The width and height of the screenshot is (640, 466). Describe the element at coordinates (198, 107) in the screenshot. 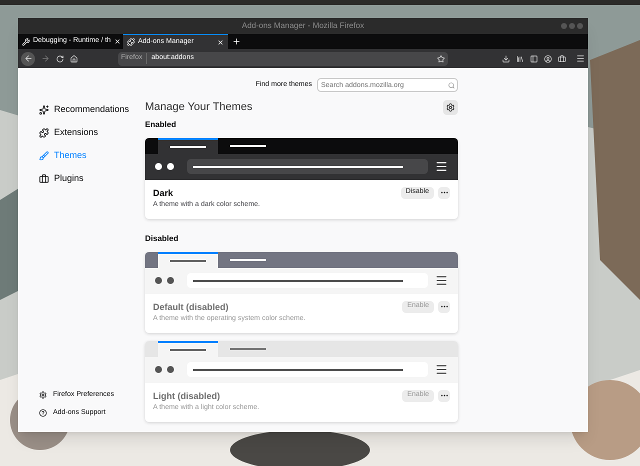

I see `page-heading: Manage Your Themes` at that location.